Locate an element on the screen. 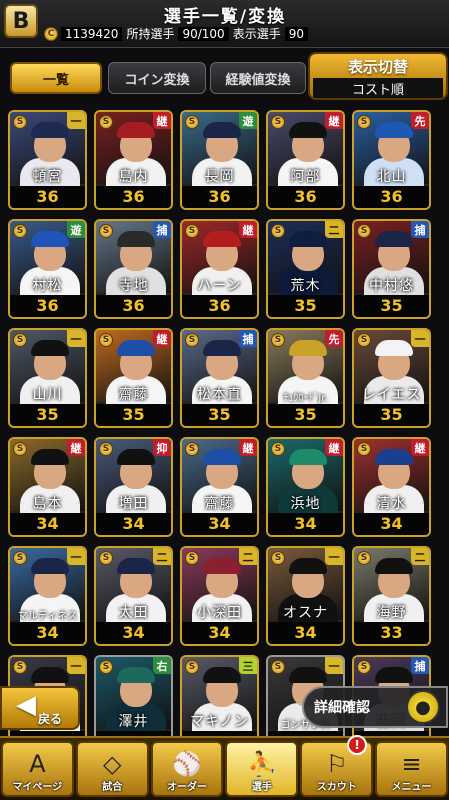 Image resolution: width=449 pixels, height=800 pixels. player-card: S 二荒木 35 is located at coordinates (305, 269).